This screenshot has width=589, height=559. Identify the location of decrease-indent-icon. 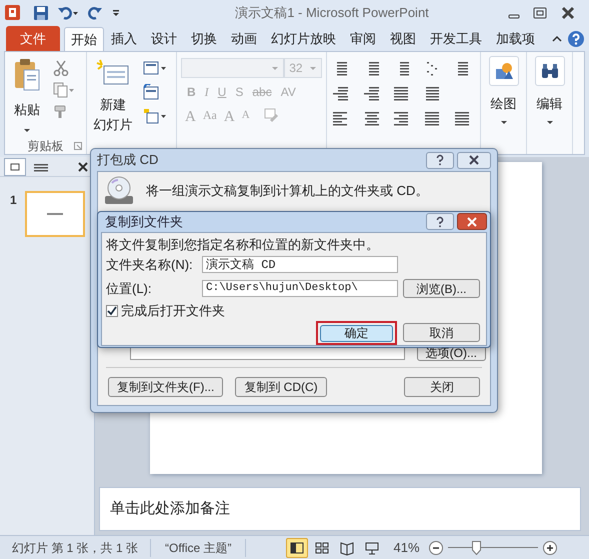
(341, 93).